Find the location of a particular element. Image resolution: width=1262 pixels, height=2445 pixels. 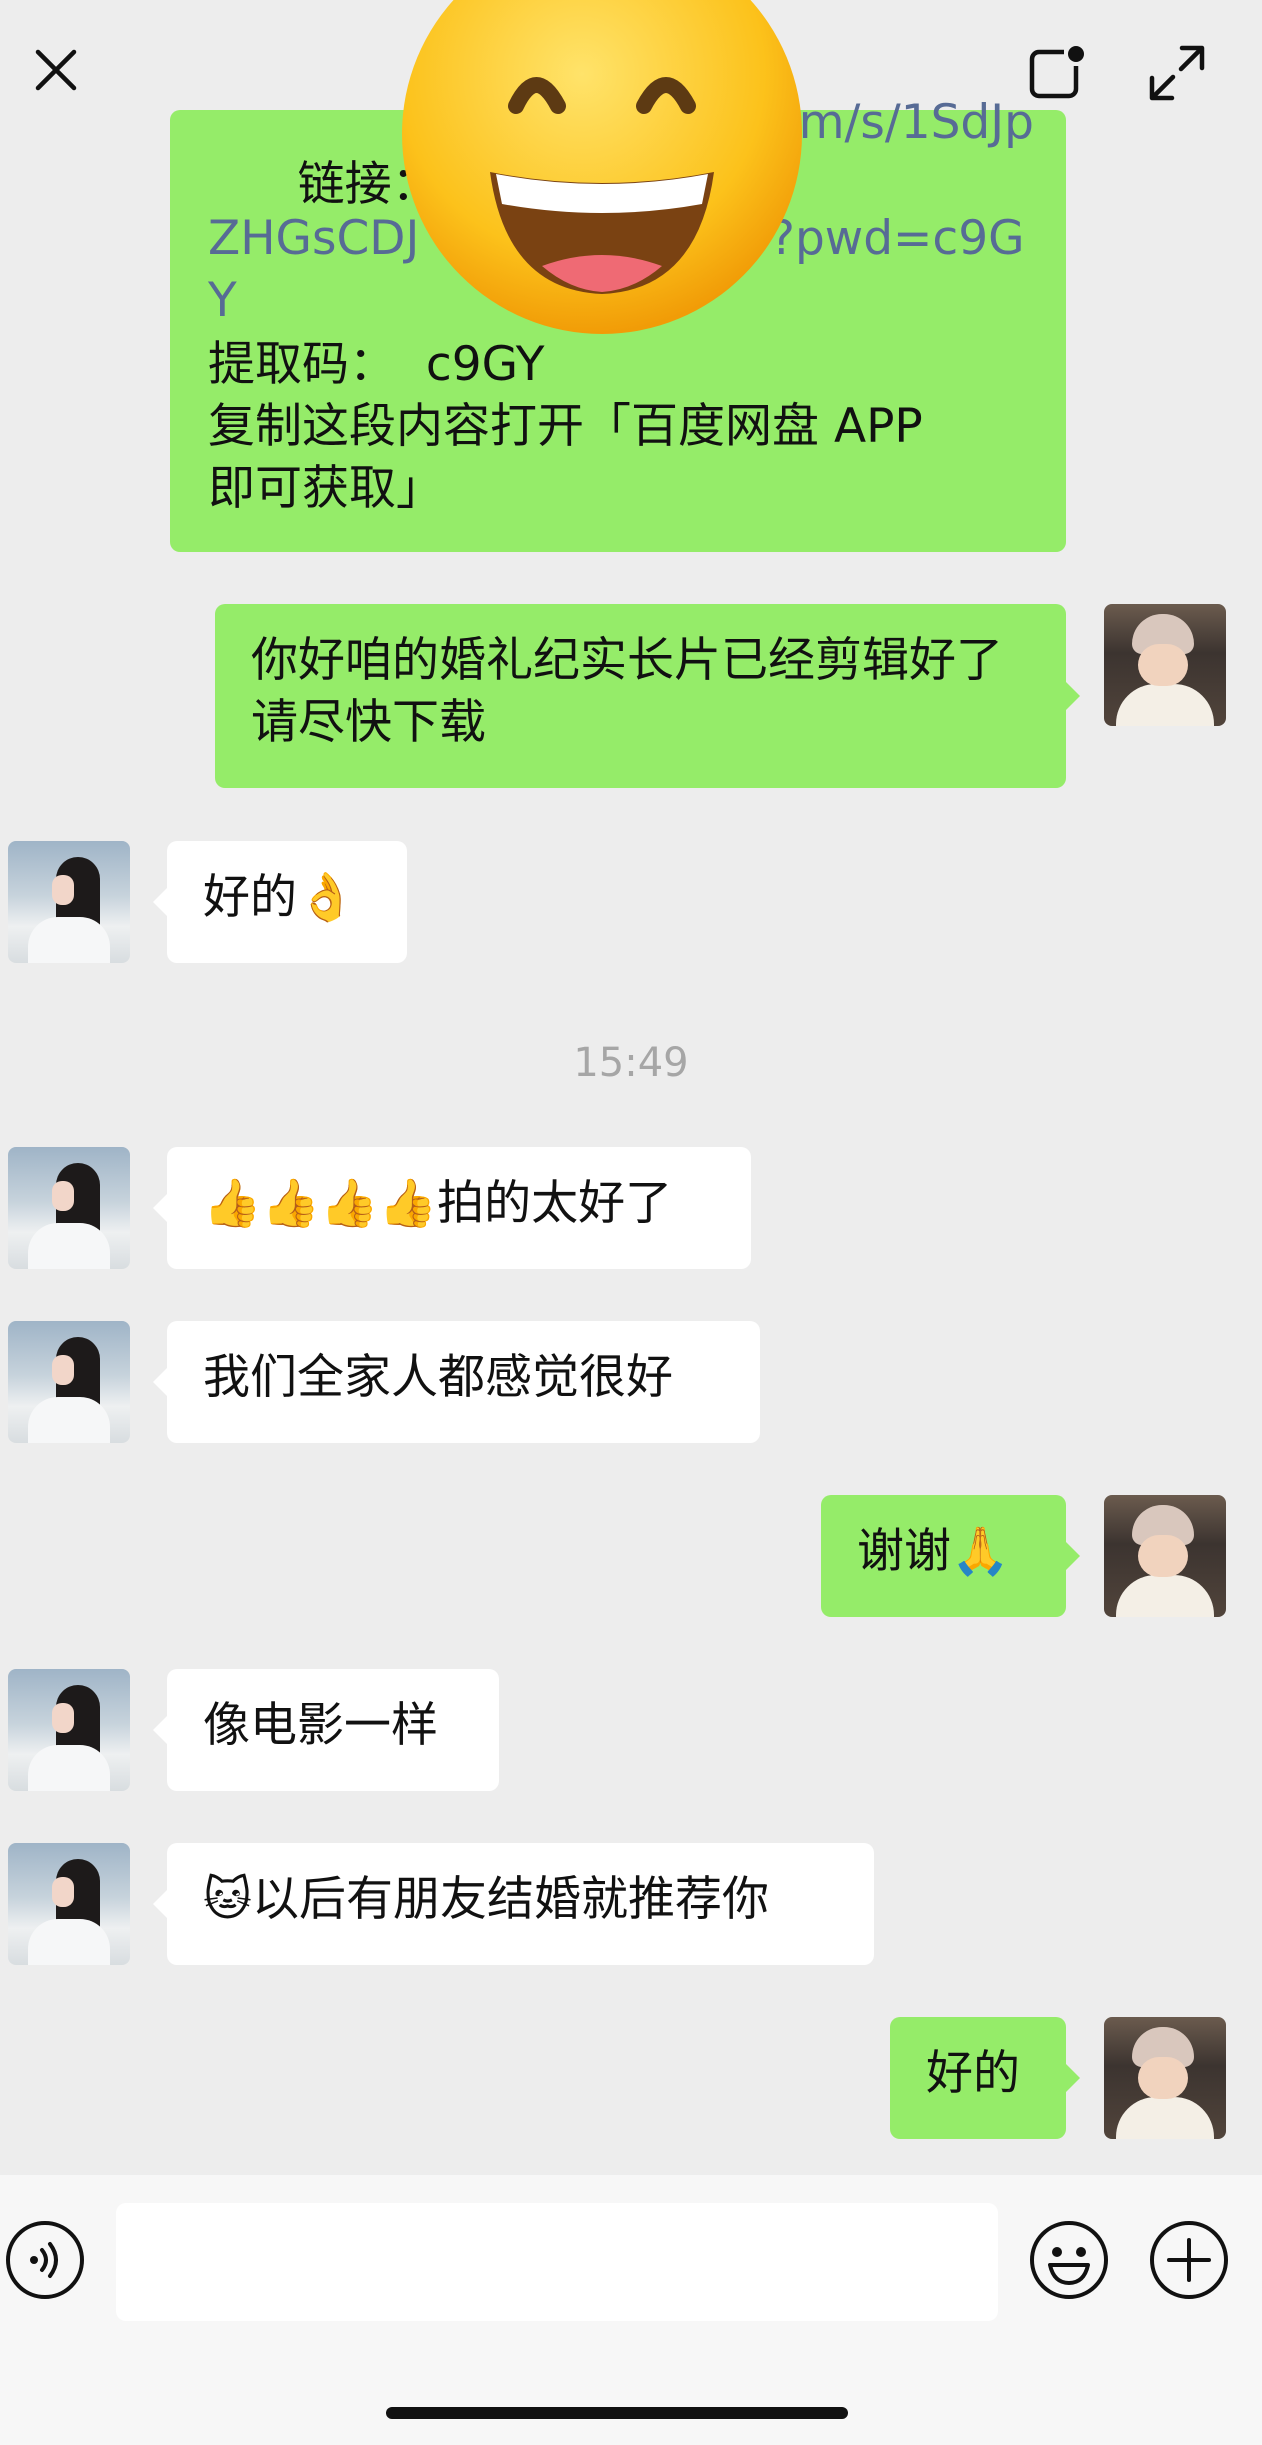

link-line-2-tail: ?pwd=c9G is located at coordinates (897, 239).